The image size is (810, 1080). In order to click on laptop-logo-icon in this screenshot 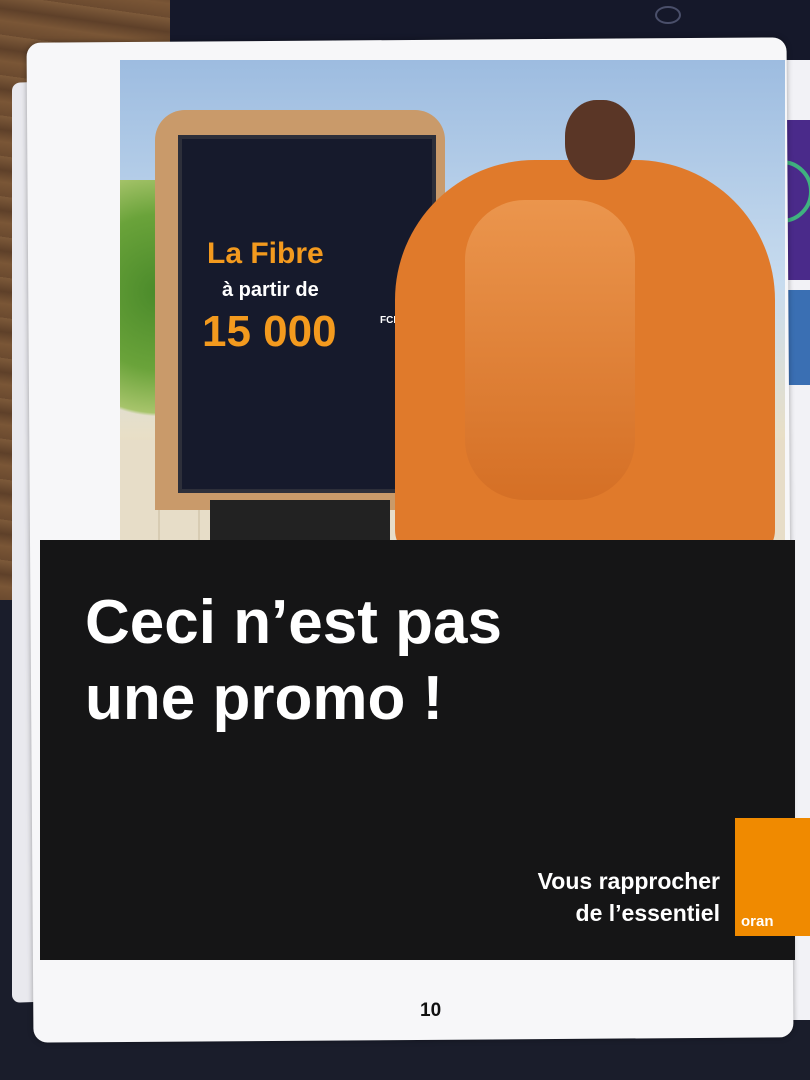, I will do `click(668, 15)`.